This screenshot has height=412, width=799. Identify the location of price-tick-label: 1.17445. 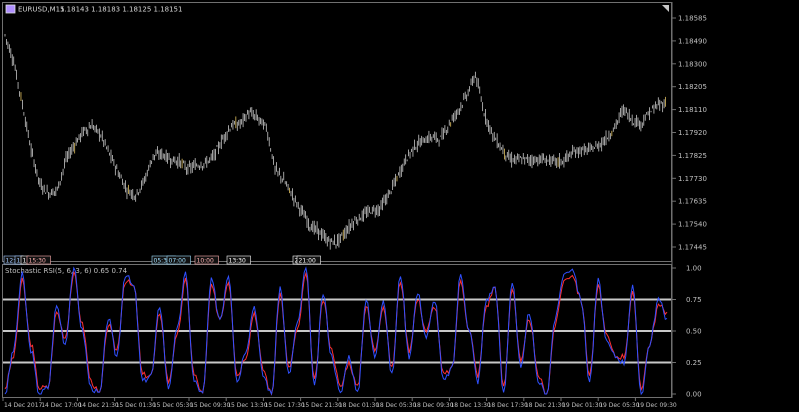
(692, 248).